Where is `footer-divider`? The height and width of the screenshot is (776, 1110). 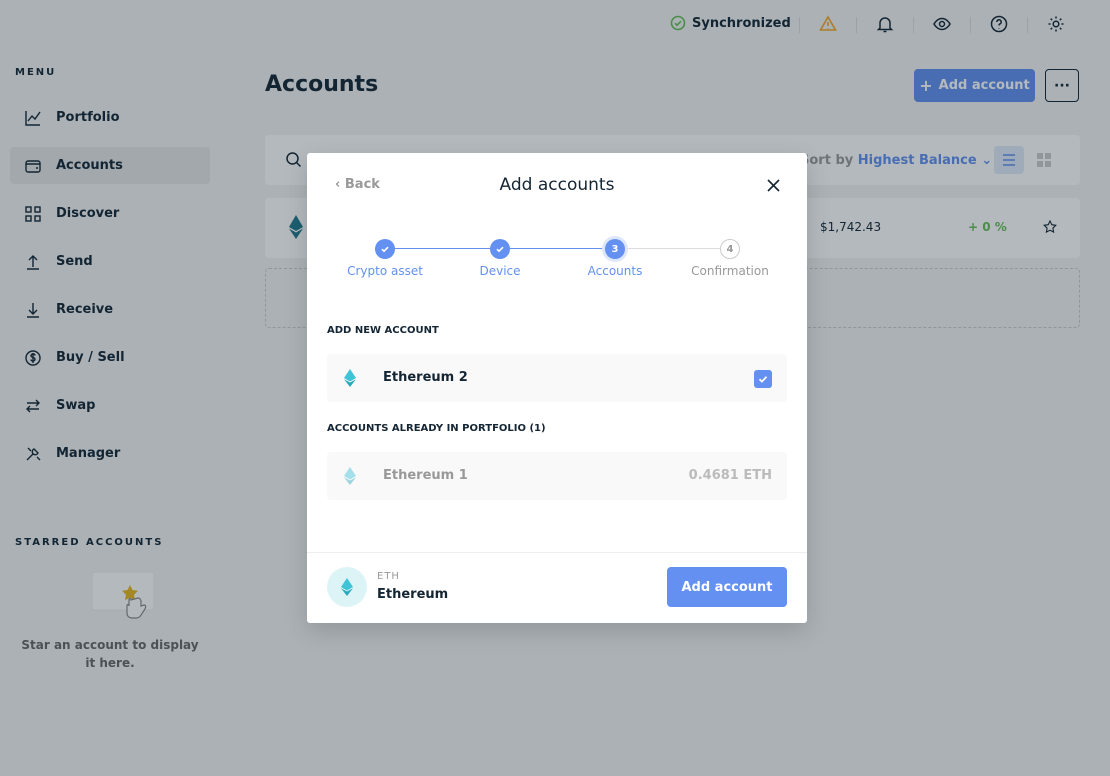
footer-divider is located at coordinates (557, 552).